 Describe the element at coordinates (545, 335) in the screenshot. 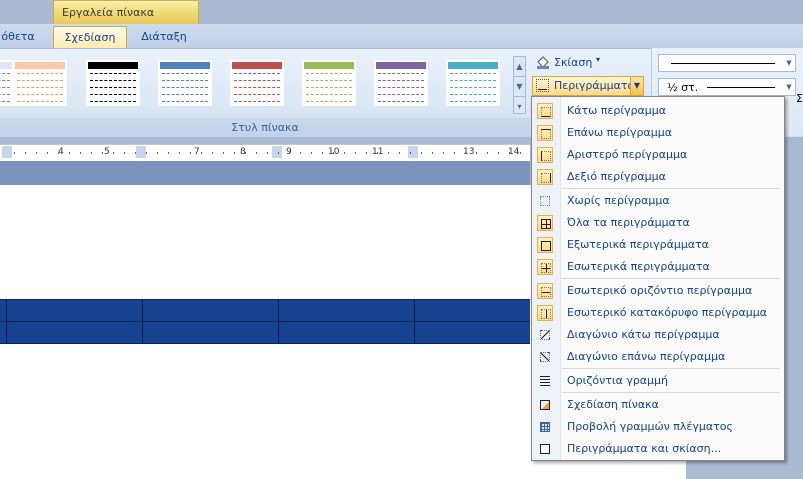

I see `diagonal-down-border-icon` at that location.